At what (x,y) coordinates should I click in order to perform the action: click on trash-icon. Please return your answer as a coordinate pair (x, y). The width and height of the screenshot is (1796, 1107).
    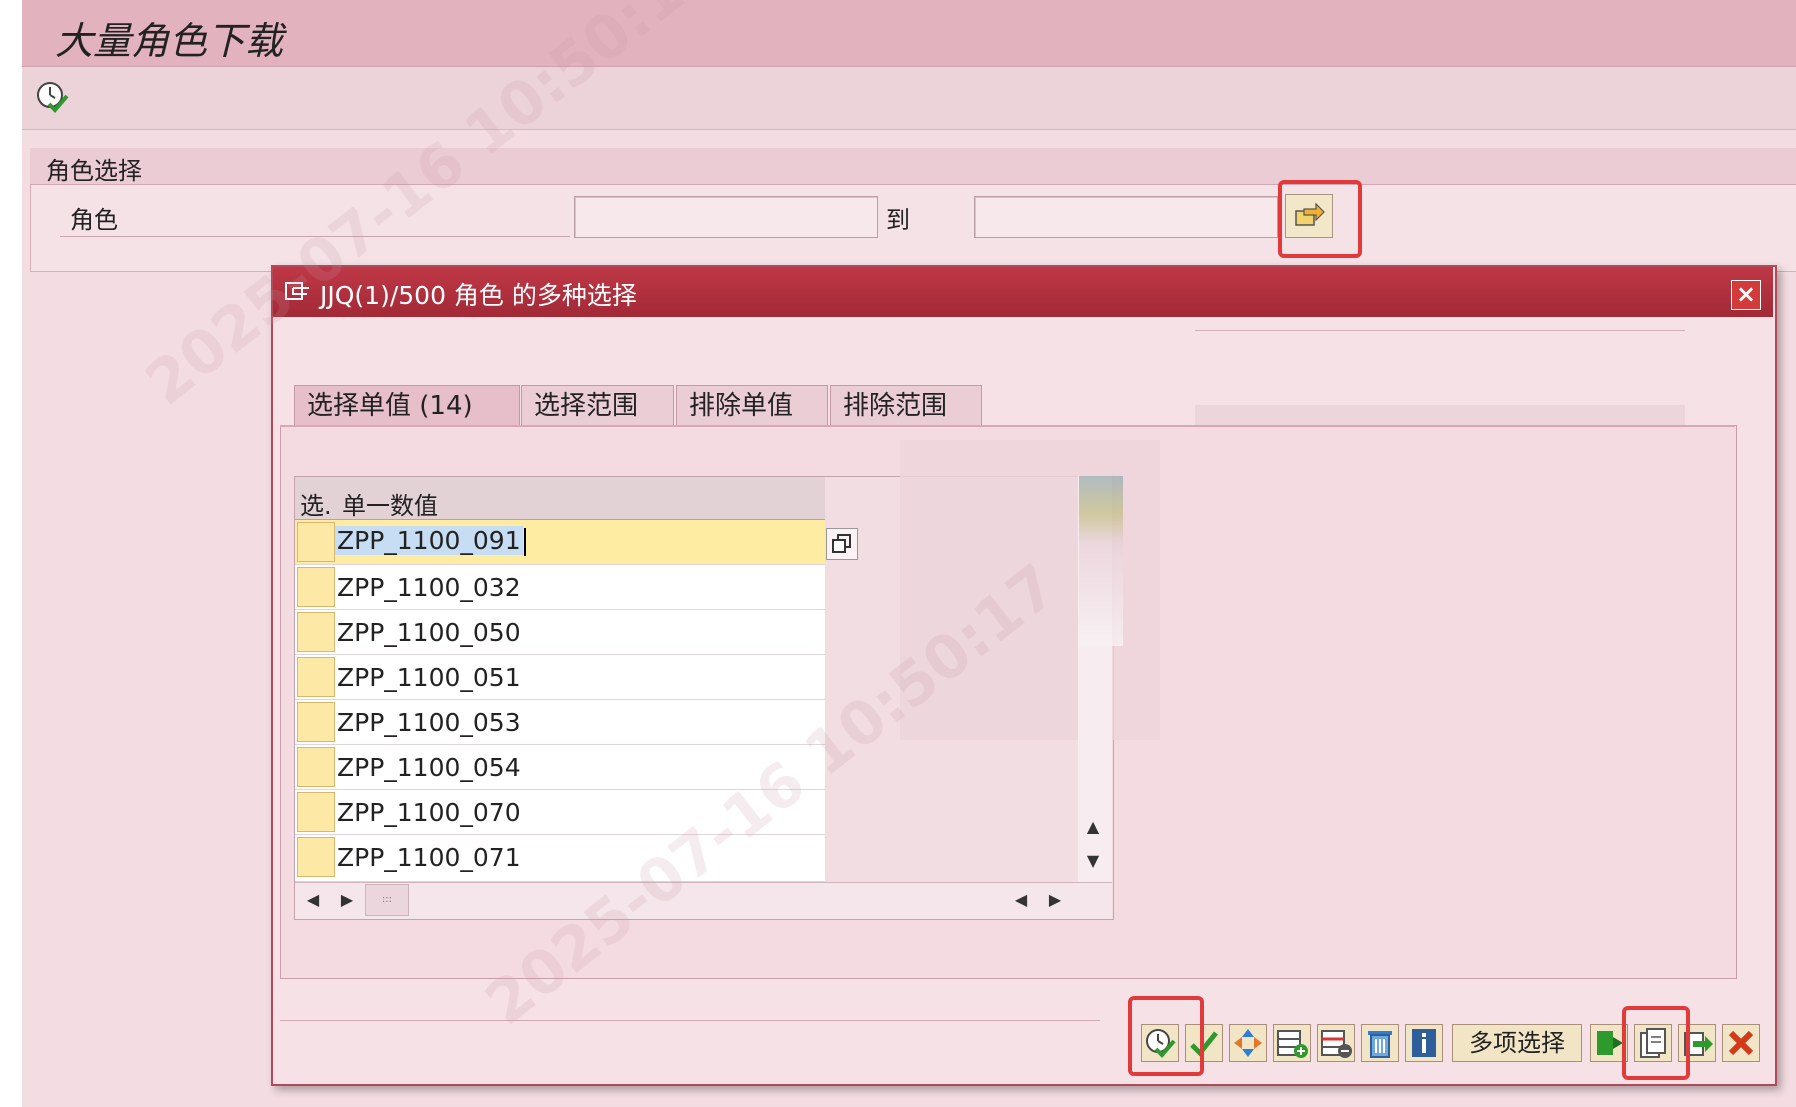
    Looking at the image, I should click on (1380, 1044).